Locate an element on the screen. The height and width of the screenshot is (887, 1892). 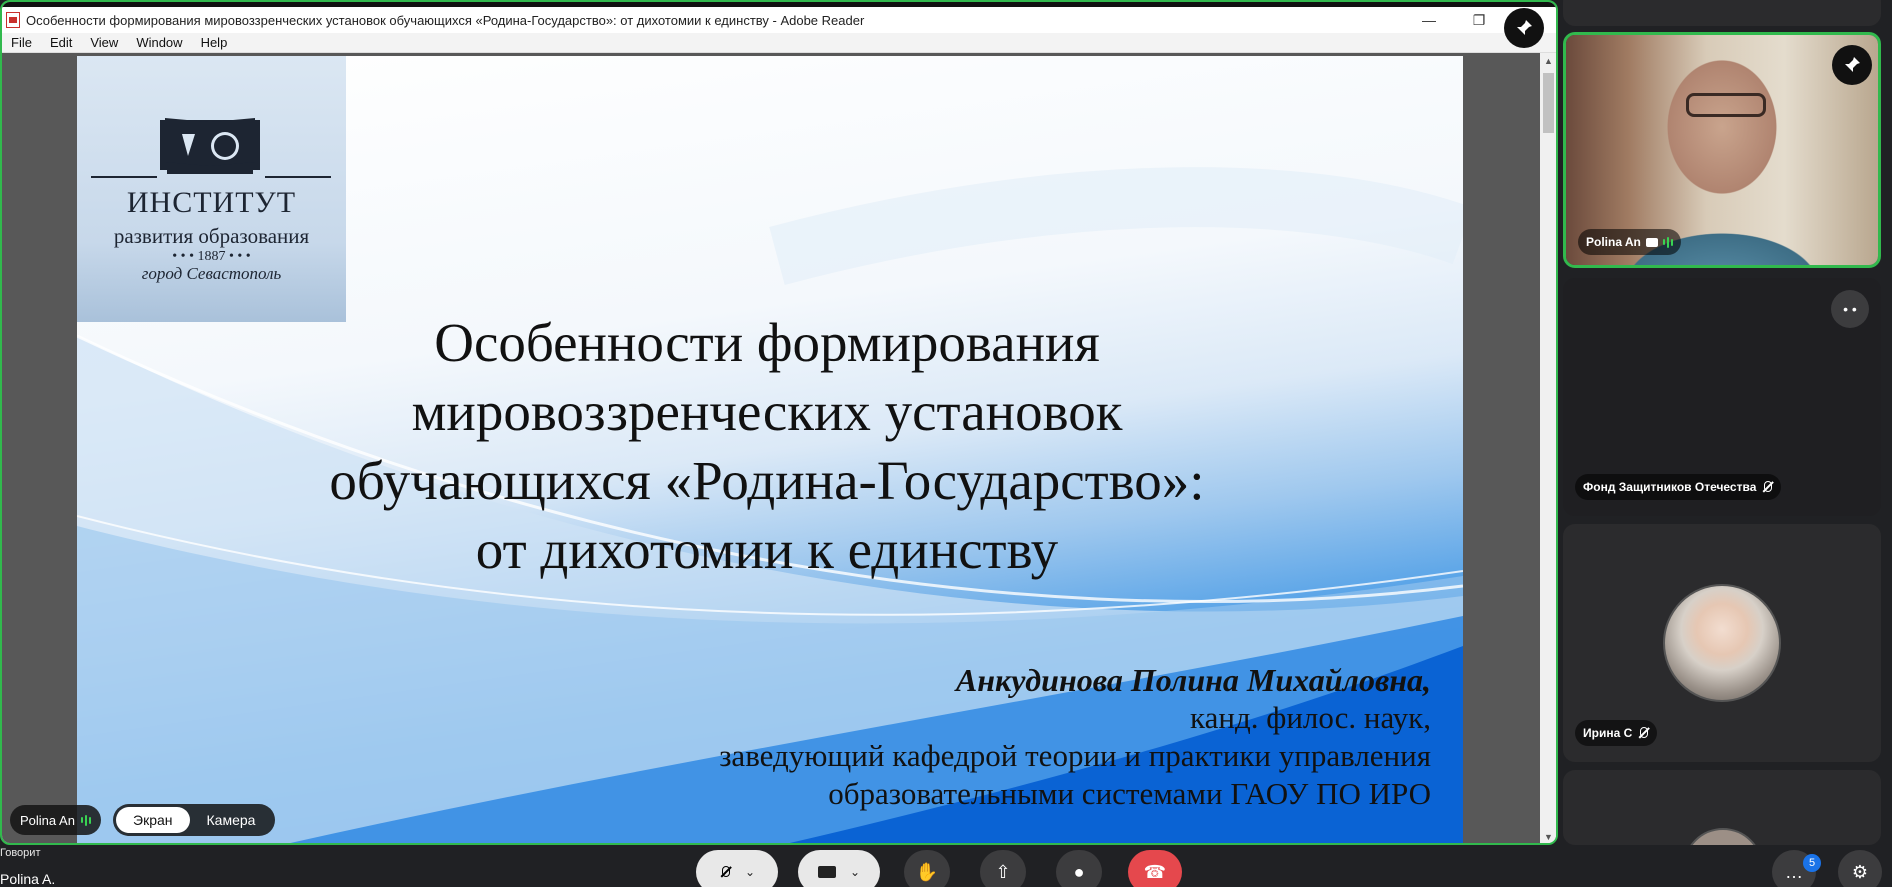
author-organization: образовательными системами ГАОУ ПО ИРО is located at coordinates (1129, 793).